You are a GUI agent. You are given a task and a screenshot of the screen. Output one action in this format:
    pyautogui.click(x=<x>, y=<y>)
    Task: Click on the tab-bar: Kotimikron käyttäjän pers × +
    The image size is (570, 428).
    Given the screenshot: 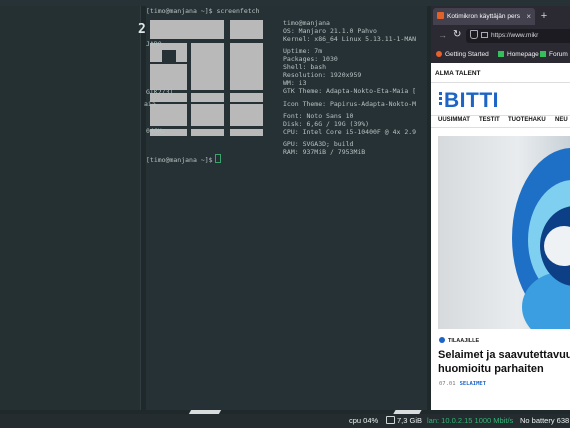 What is the action you would take?
    pyautogui.click(x=500, y=16)
    